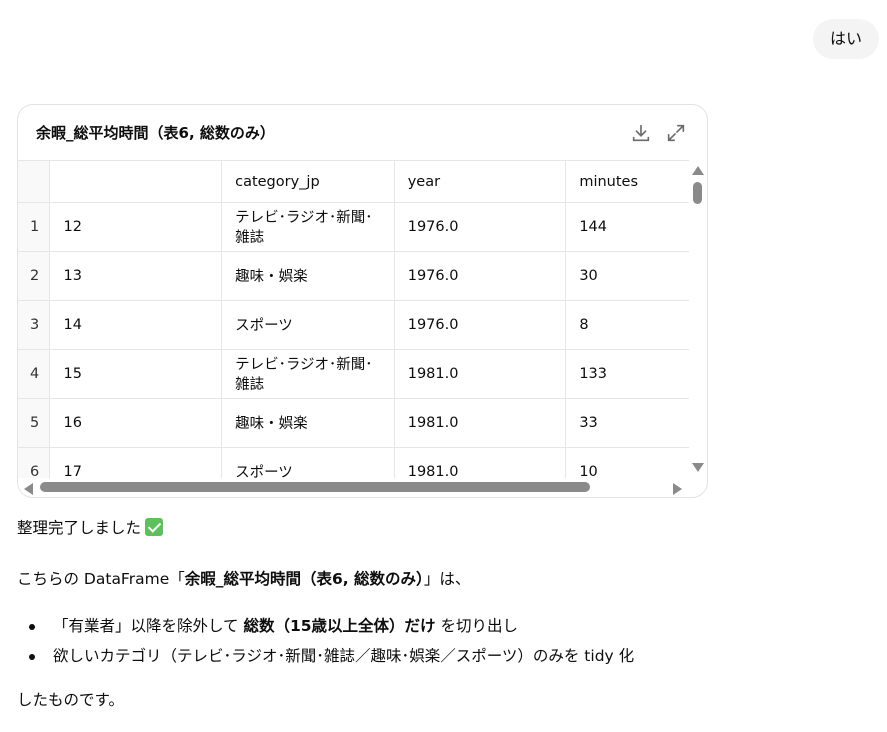 This screenshot has width=887, height=732. I want to click on header-minutes: minutes, so click(627, 181).